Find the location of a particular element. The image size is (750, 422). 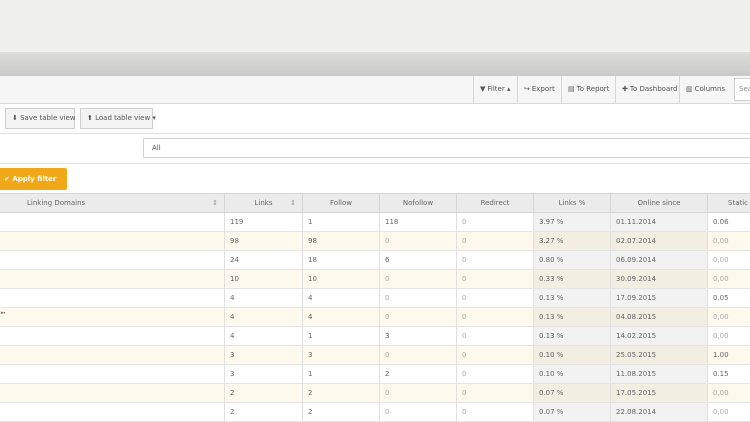

table-row: 3 1 2 0 0.10 % 11.08.2015 0.15 is located at coordinates (375, 374).